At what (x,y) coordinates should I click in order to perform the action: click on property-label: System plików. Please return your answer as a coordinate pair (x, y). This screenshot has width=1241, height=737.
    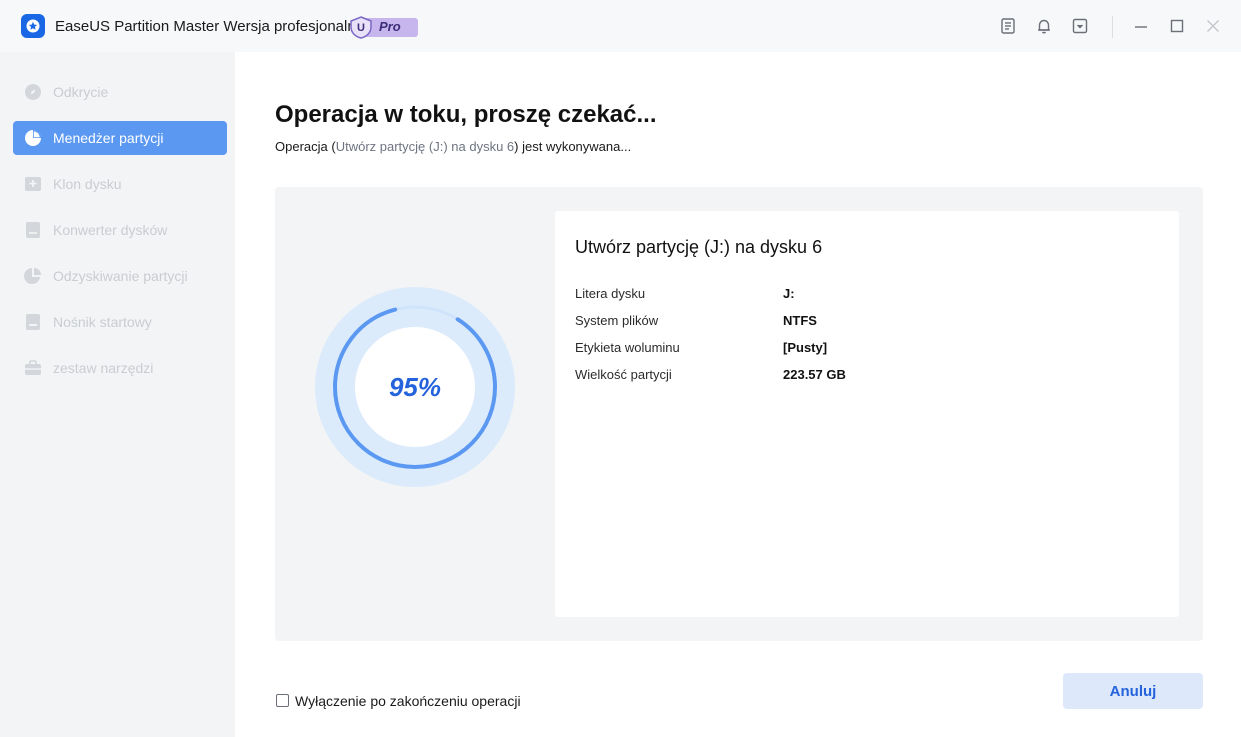
    Looking at the image, I should click on (617, 320).